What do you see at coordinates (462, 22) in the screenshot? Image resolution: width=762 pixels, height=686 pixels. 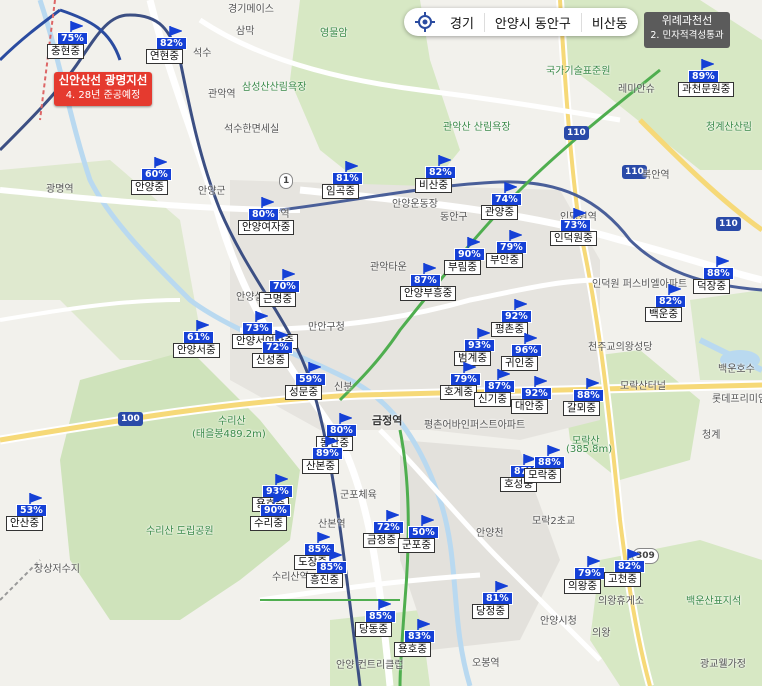 I see `breadcrumb-region: 경기` at bounding box center [462, 22].